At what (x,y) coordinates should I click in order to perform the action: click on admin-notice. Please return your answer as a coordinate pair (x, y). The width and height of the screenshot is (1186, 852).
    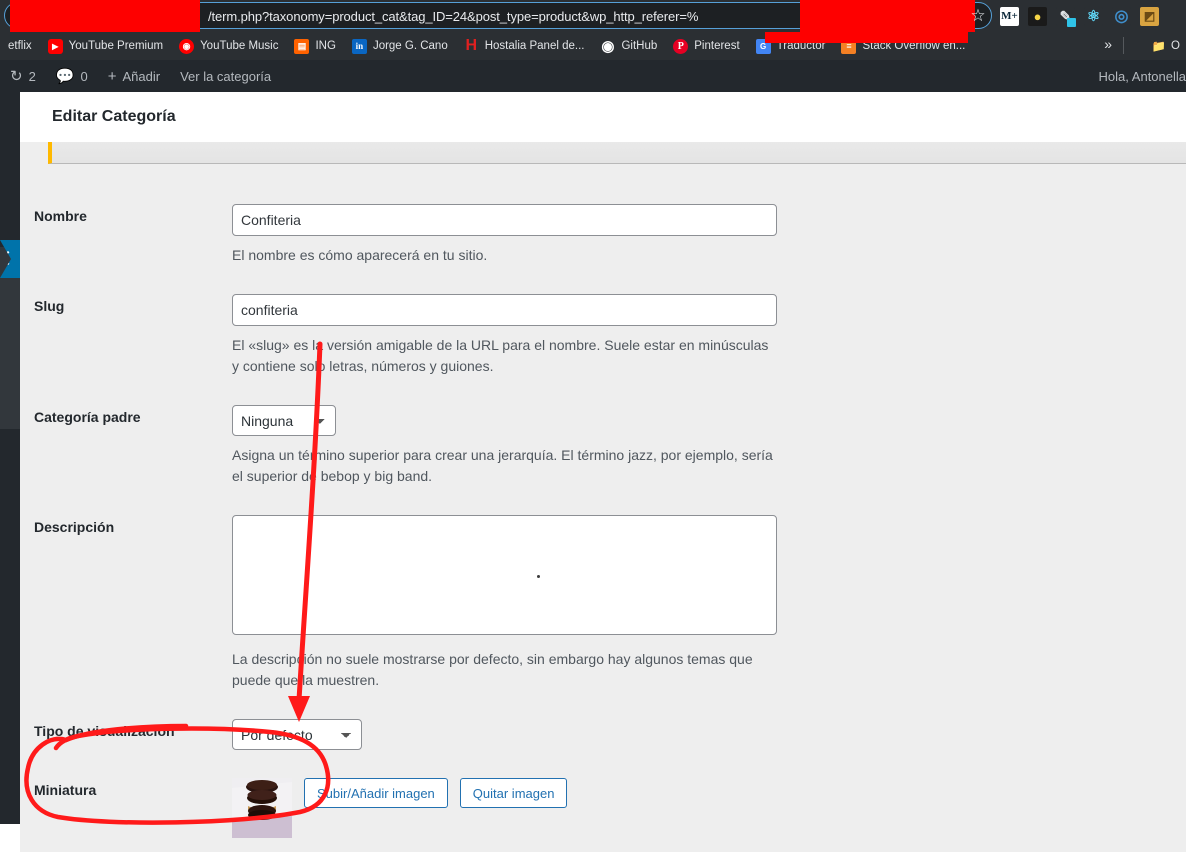
    Looking at the image, I should click on (617, 153).